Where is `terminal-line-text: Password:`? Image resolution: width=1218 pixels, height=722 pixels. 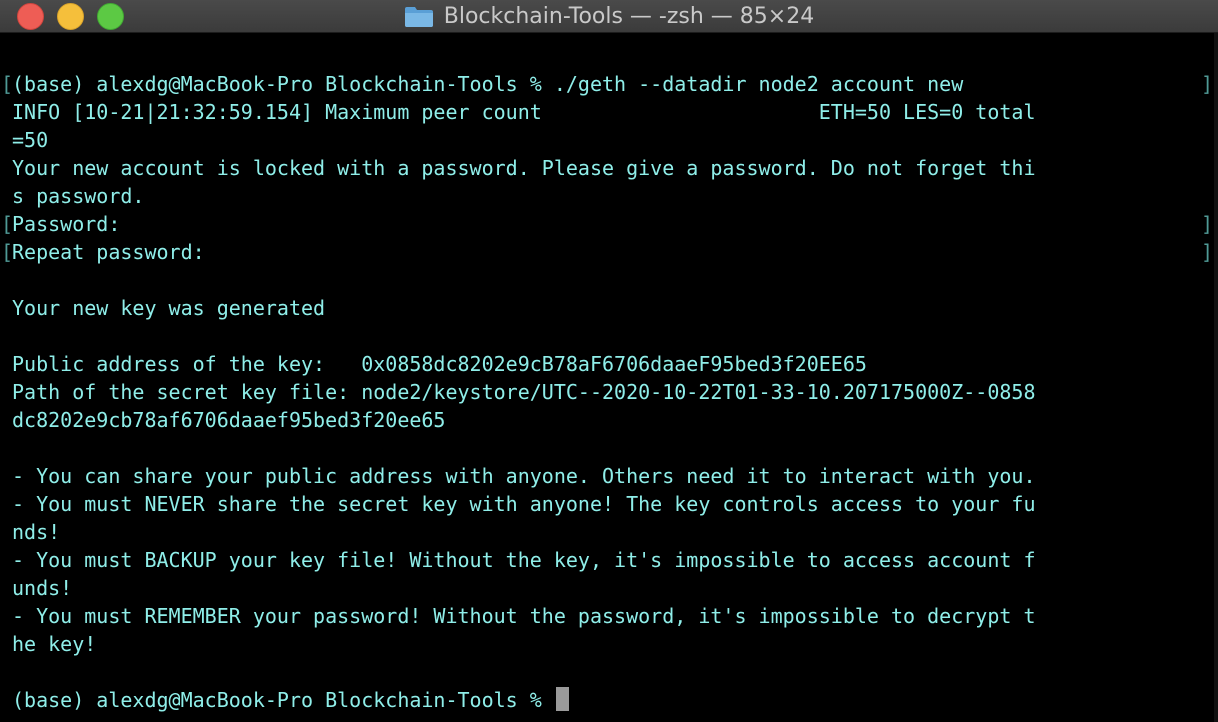
terminal-line-text: Password: is located at coordinates (66, 224).